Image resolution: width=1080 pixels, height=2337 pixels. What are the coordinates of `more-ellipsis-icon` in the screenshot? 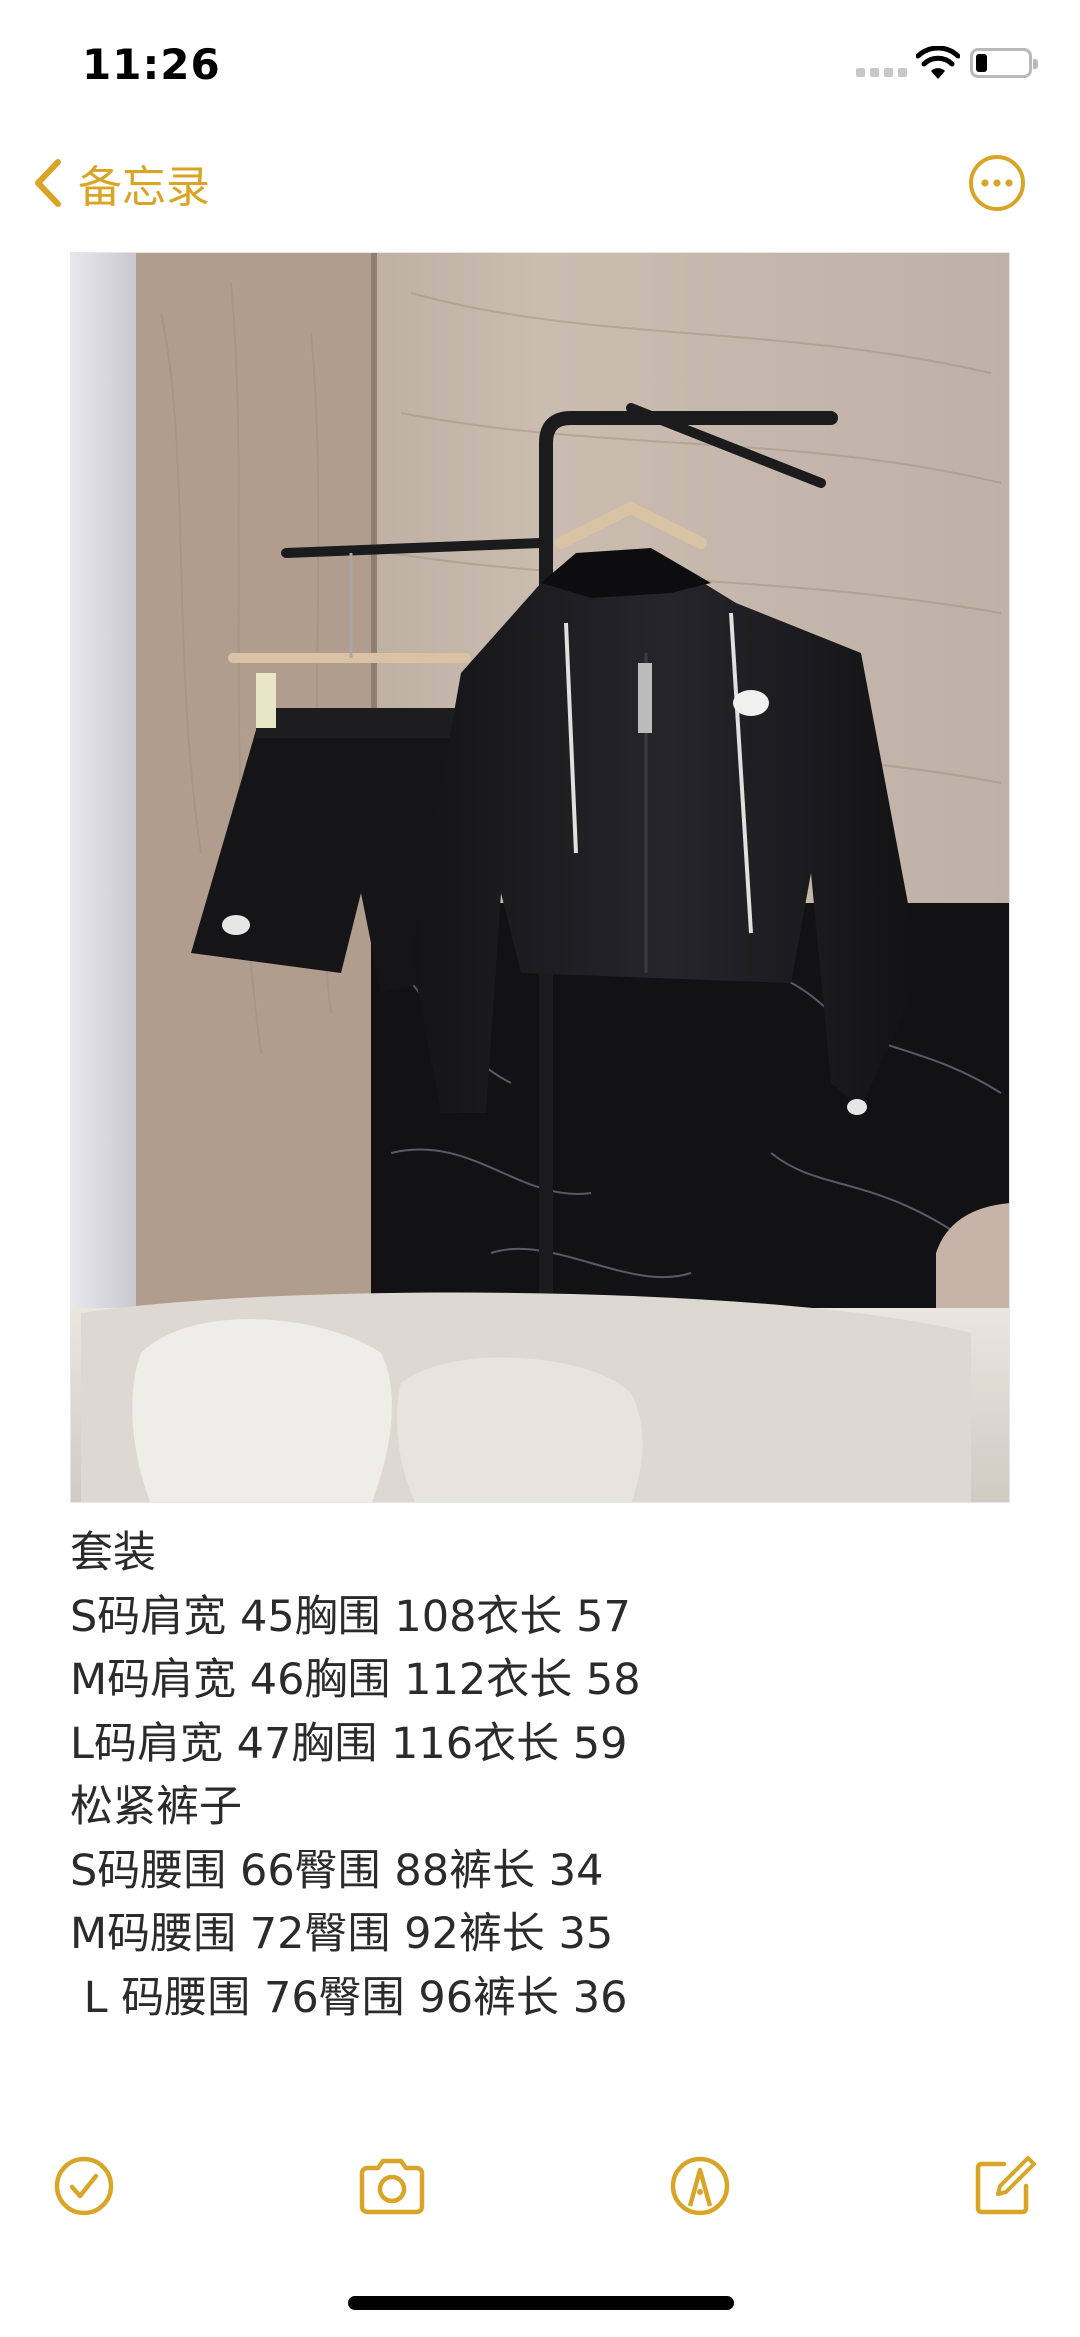 It's located at (997, 183).